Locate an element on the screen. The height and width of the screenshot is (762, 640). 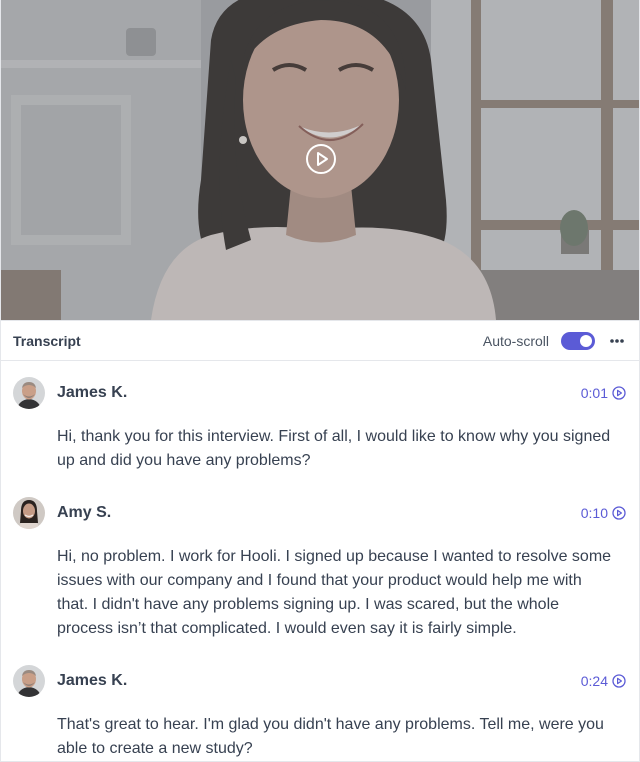
transcript-title: Transcript is located at coordinates (47, 340).